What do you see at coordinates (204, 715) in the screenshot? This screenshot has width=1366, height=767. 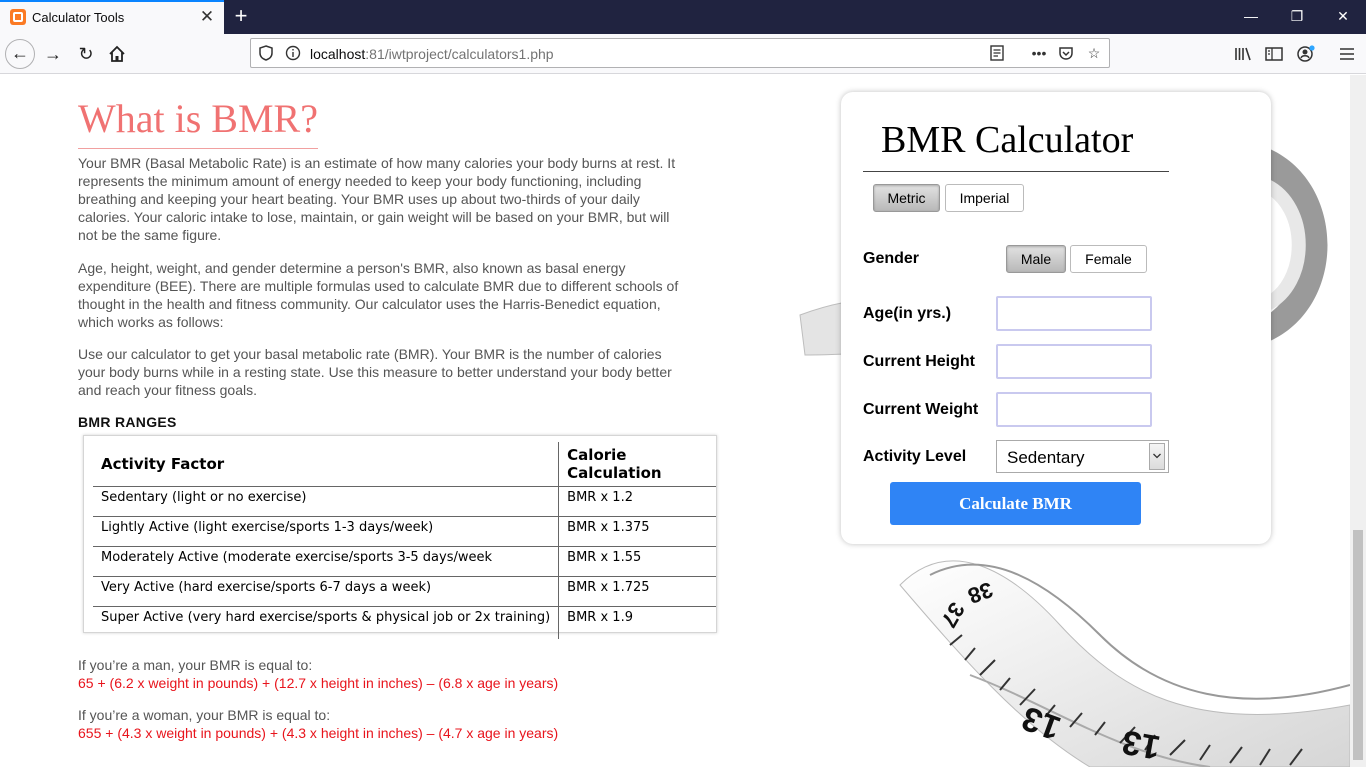 I see `woman-formula-label: If you’re a woman, your BMR is equal to:` at bounding box center [204, 715].